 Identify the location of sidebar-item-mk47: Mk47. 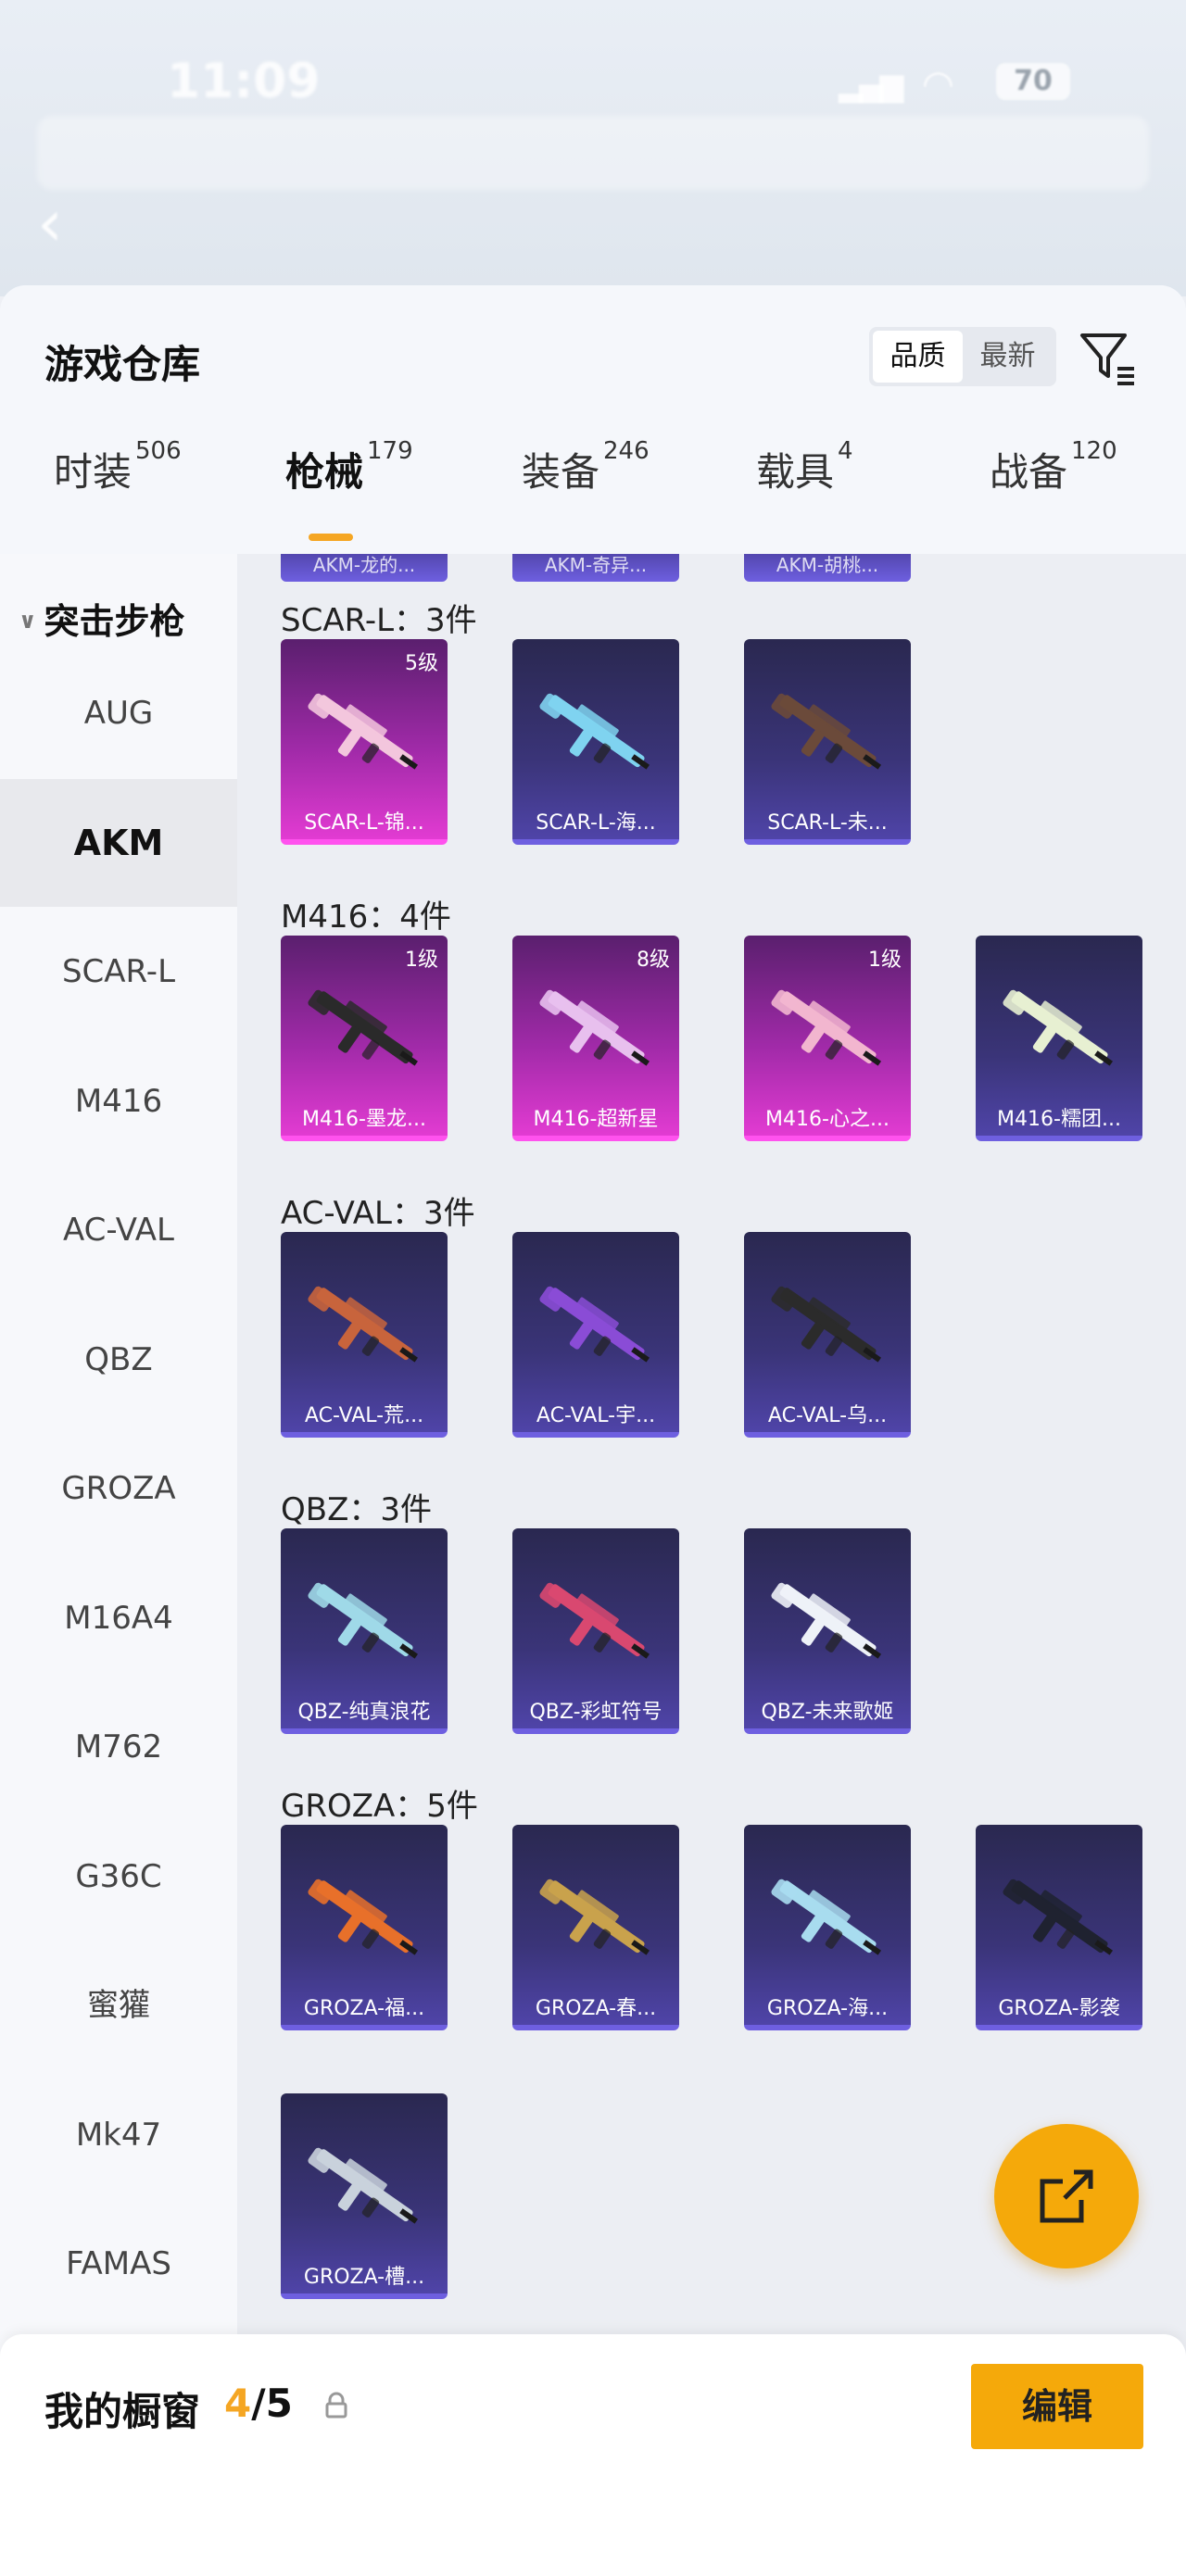
(118, 2135).